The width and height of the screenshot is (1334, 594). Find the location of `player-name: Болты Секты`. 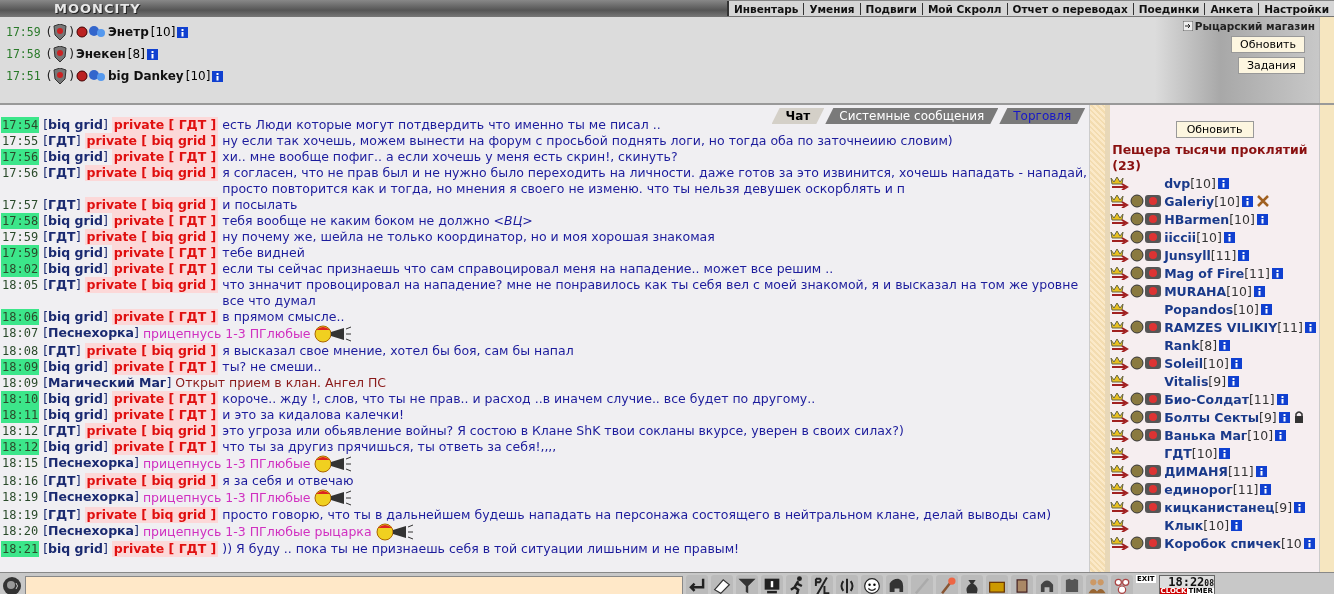

player-name: Болты Секты is located at coordinates (1212, 417).